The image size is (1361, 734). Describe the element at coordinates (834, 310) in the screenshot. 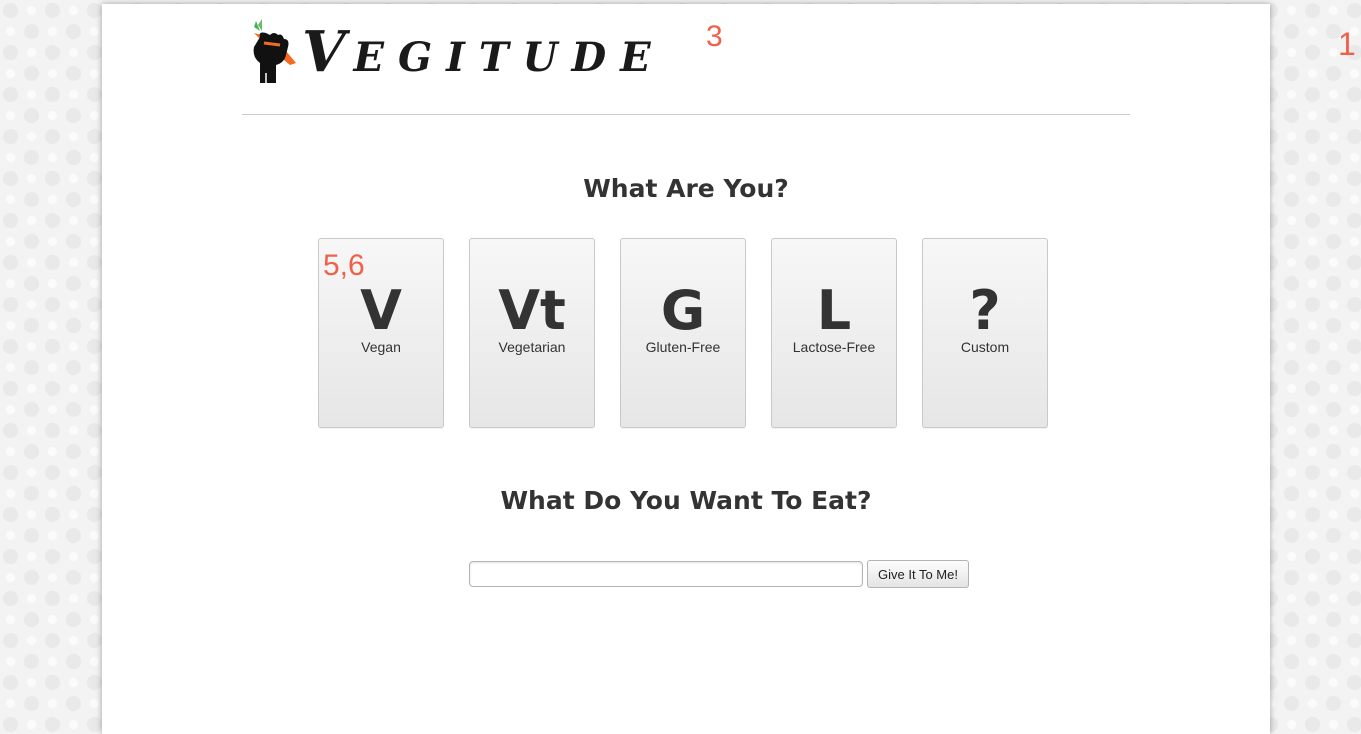

I see `diet-card-symbol: L` at that location.